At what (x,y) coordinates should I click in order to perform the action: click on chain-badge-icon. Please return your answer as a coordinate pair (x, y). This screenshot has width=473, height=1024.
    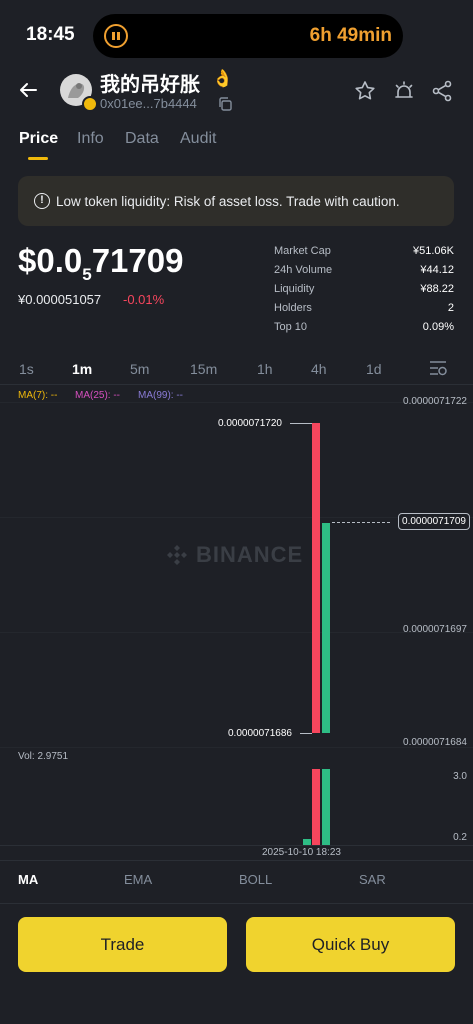
    Looking at the image, I should click on (90, 104).